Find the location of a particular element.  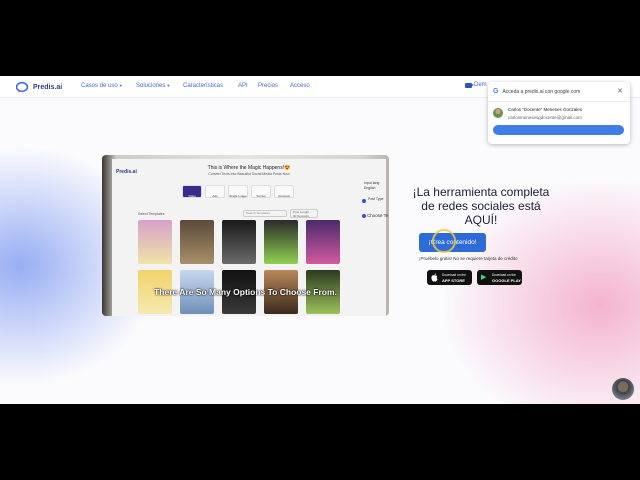

template-grid is located at coordinates (245, 268).